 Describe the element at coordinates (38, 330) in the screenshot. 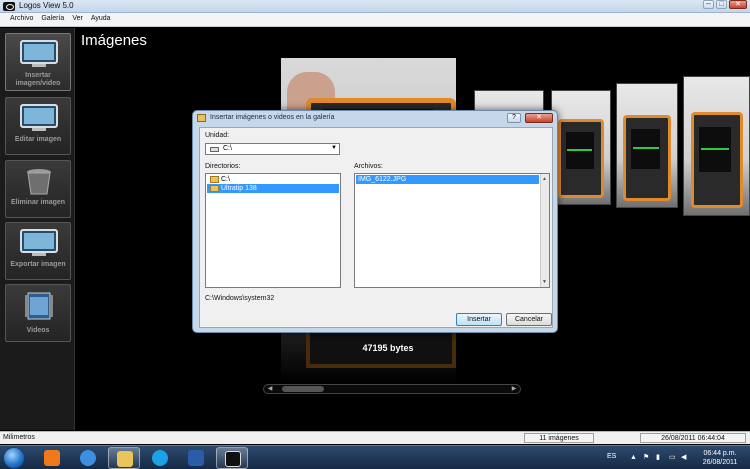

I see `sidebar-item-label: Videos` at that location.